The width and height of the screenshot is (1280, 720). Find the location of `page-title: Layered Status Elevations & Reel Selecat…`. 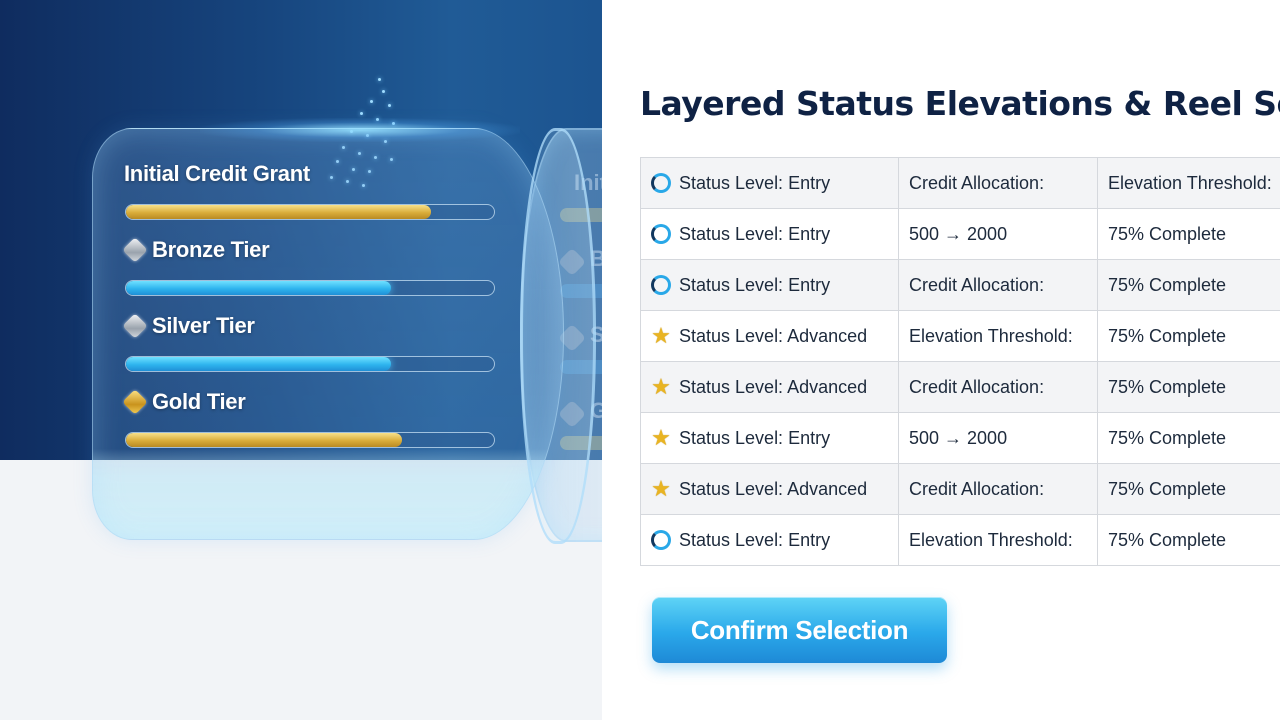

page-title: Layered Status Elevations & Reel Selecat… is located at coordinates (960, 103).